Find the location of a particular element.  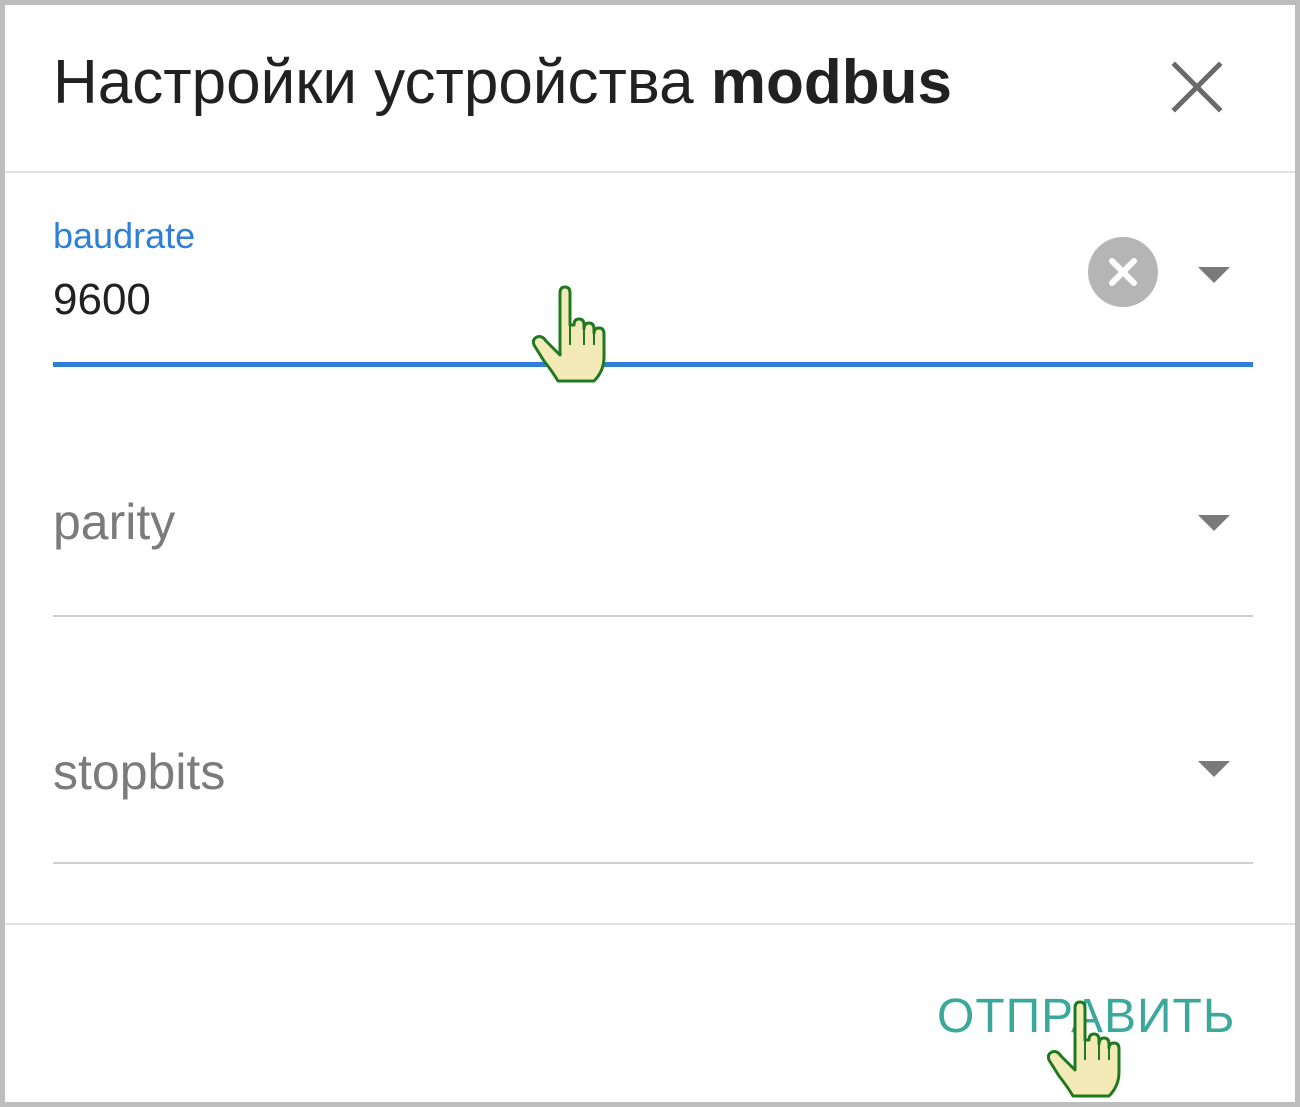

close-icon is located at coordinates (1197, 87).